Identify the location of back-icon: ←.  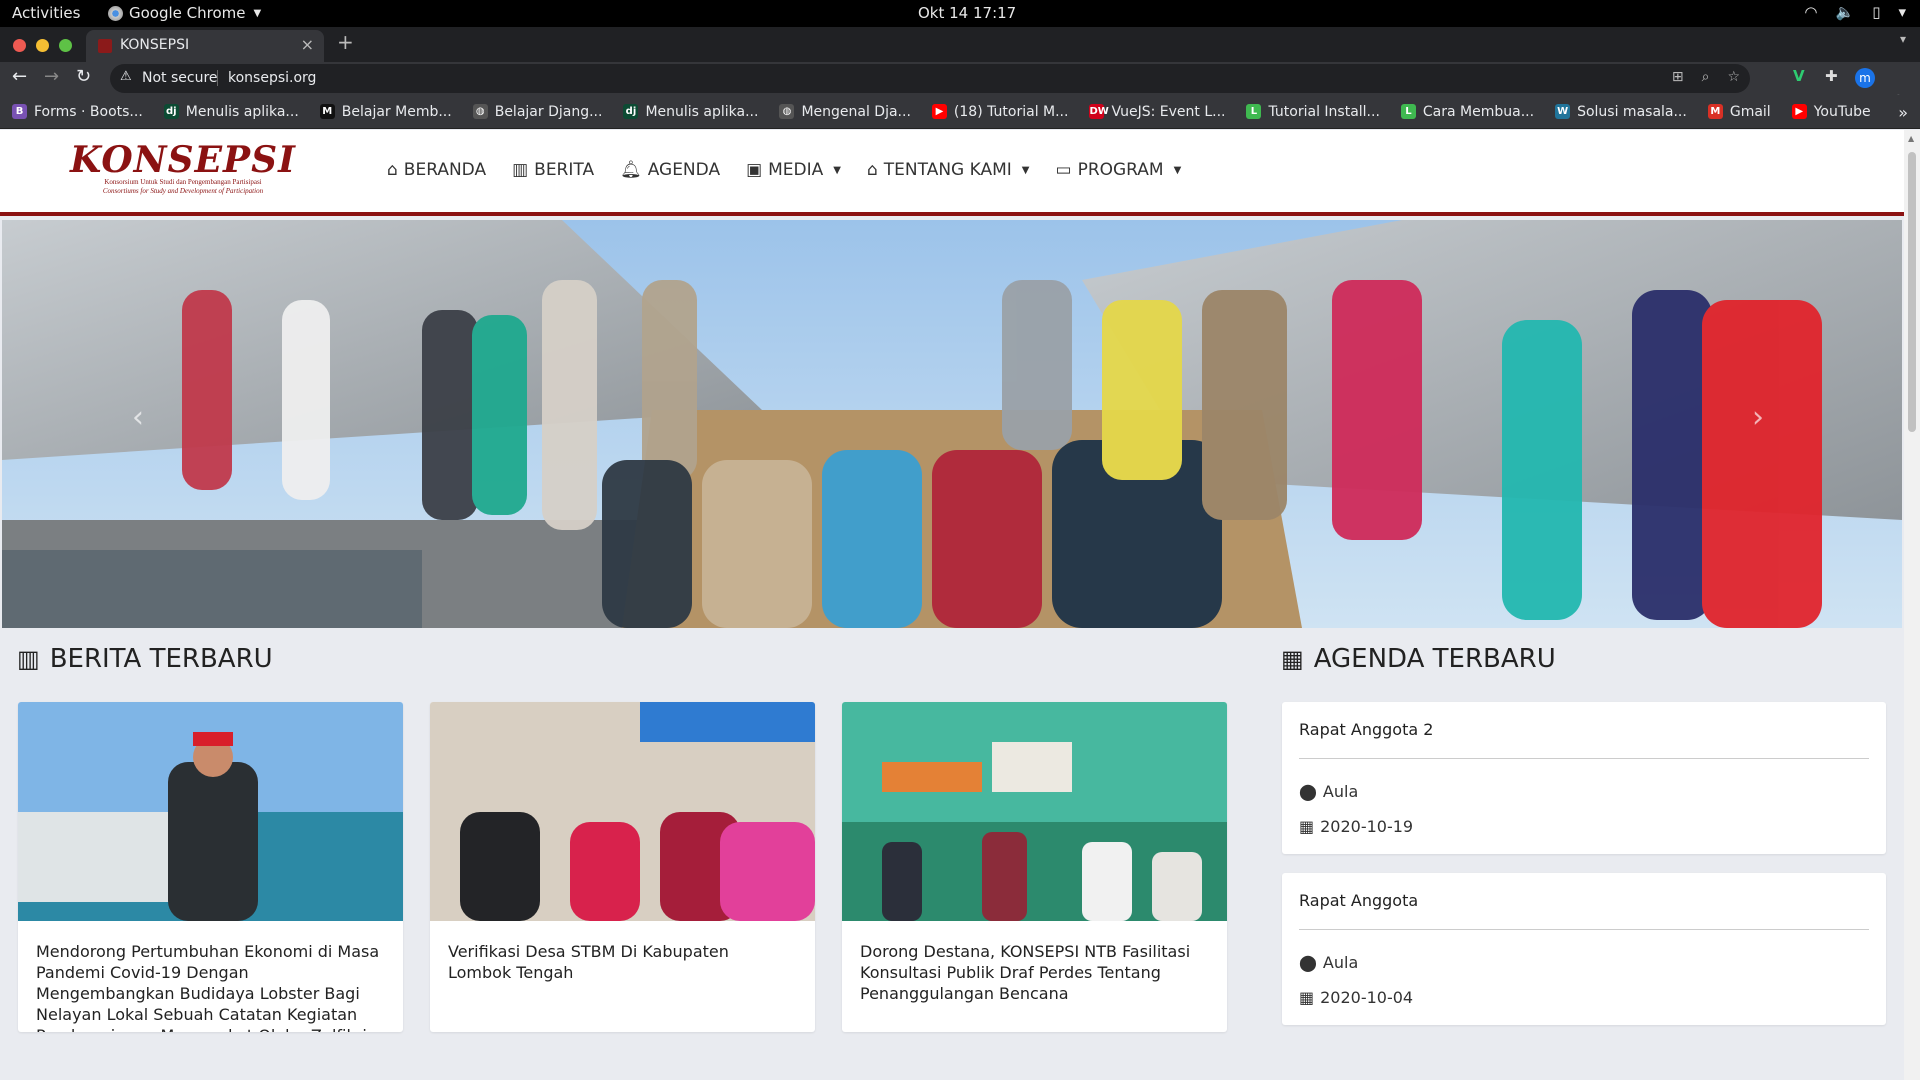
(19, 76).